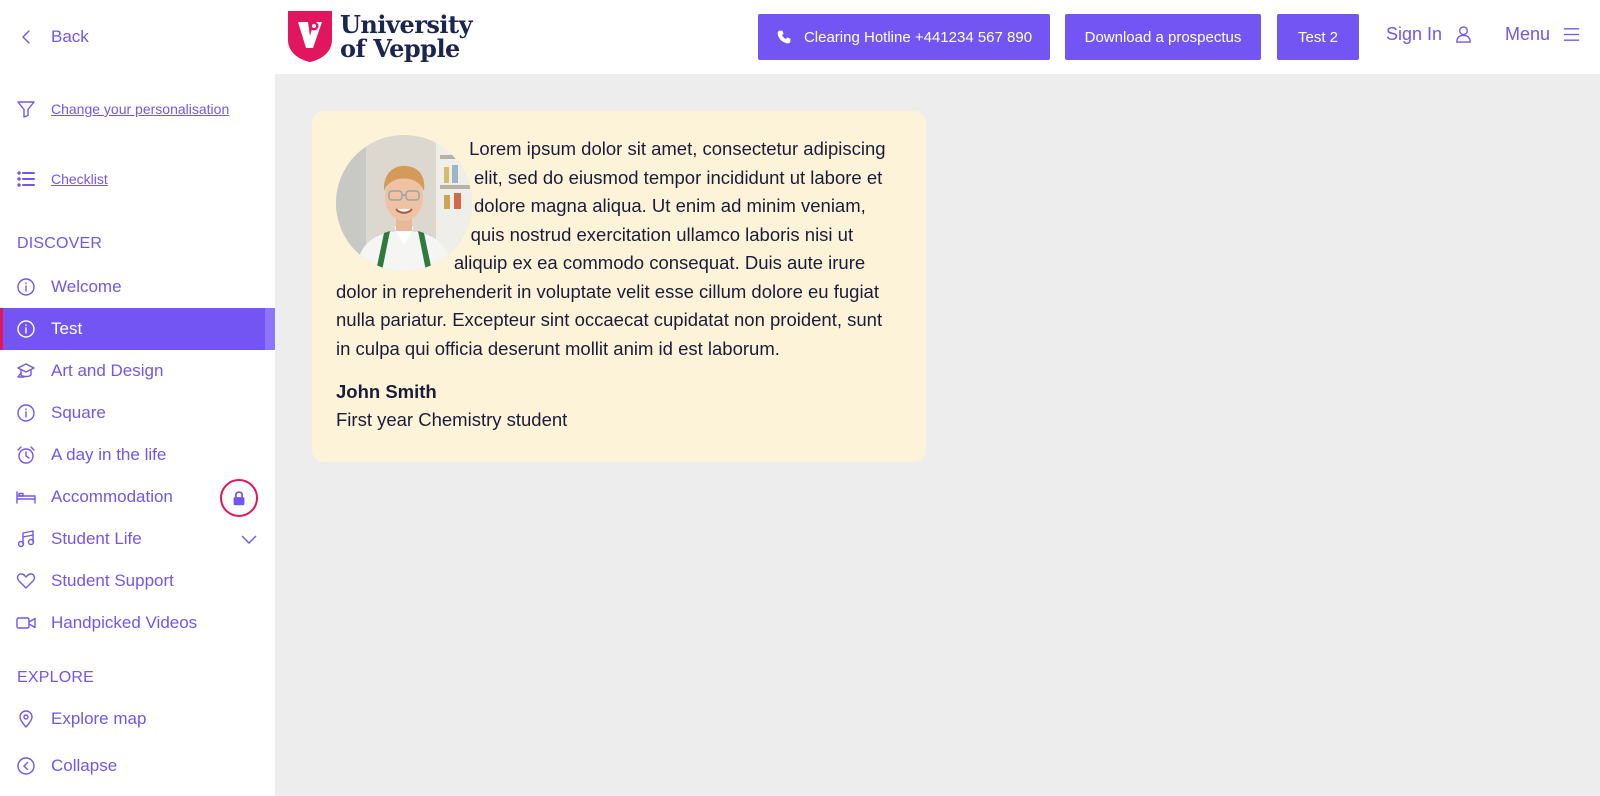  I want to click on collapse-button: Collapse, so click(137, 766).